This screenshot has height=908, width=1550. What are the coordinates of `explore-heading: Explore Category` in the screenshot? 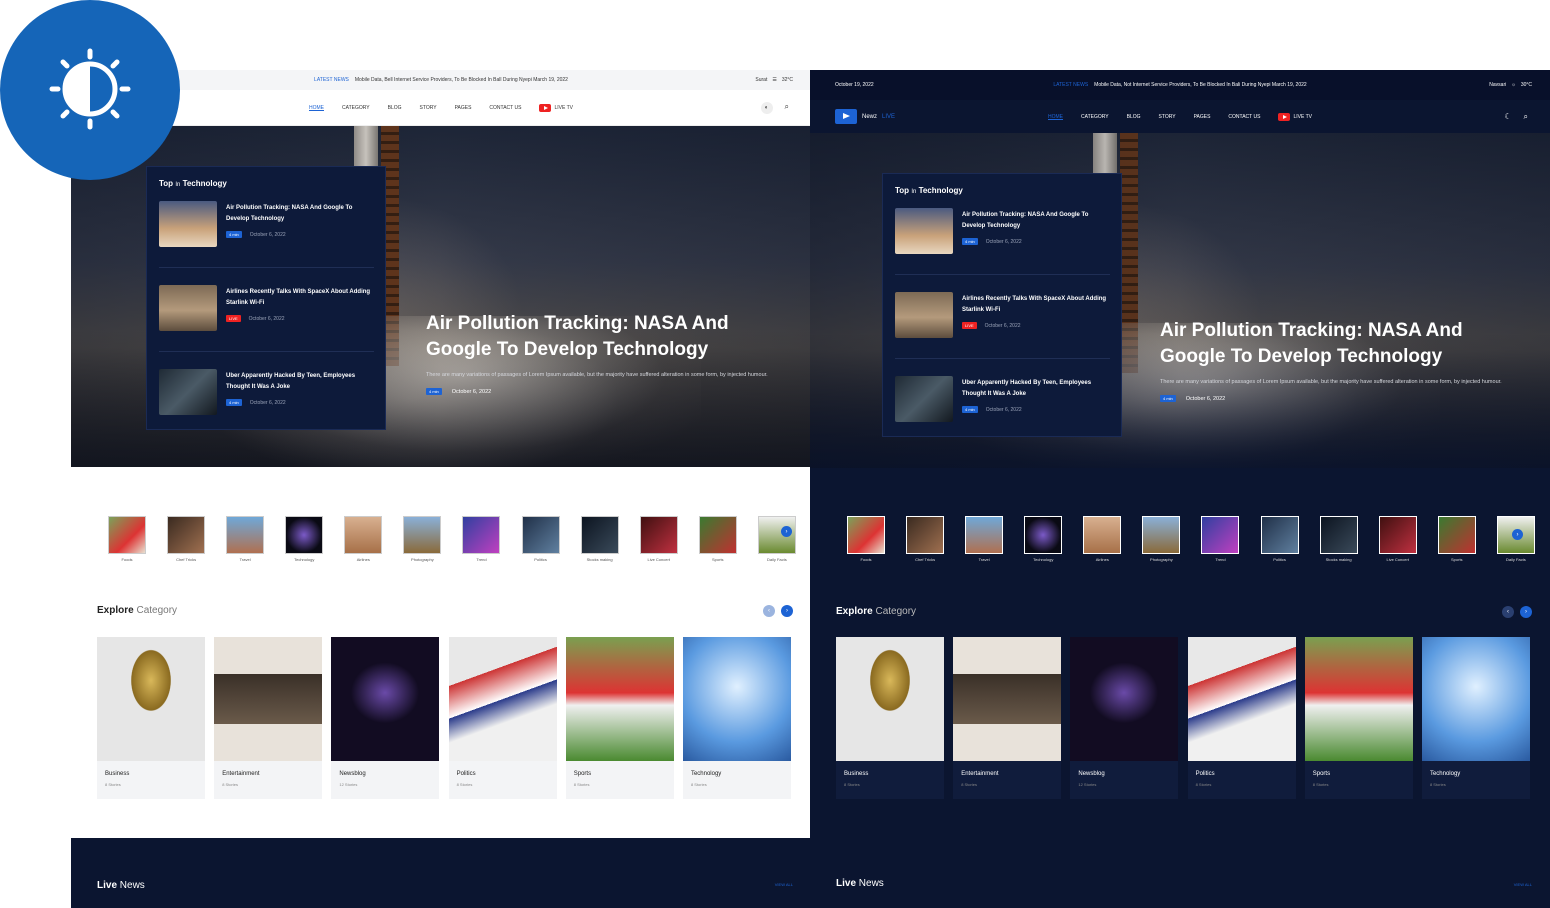 It's located at (876, 611).